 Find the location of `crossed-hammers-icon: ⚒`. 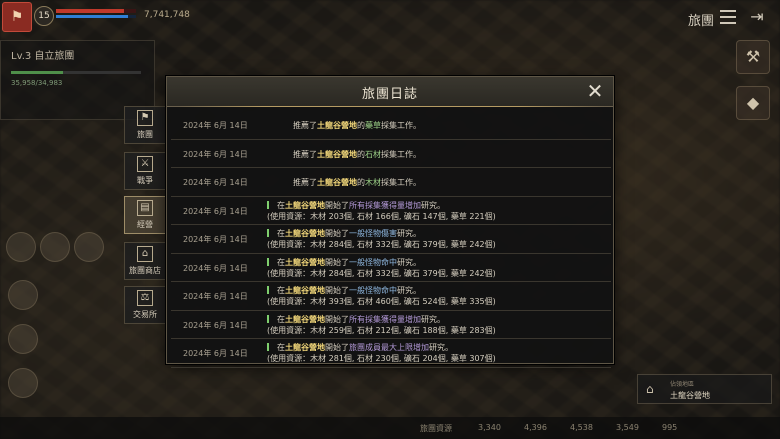

crossed-hammers-icon: ⚒ is located at coordinates (753, 57).